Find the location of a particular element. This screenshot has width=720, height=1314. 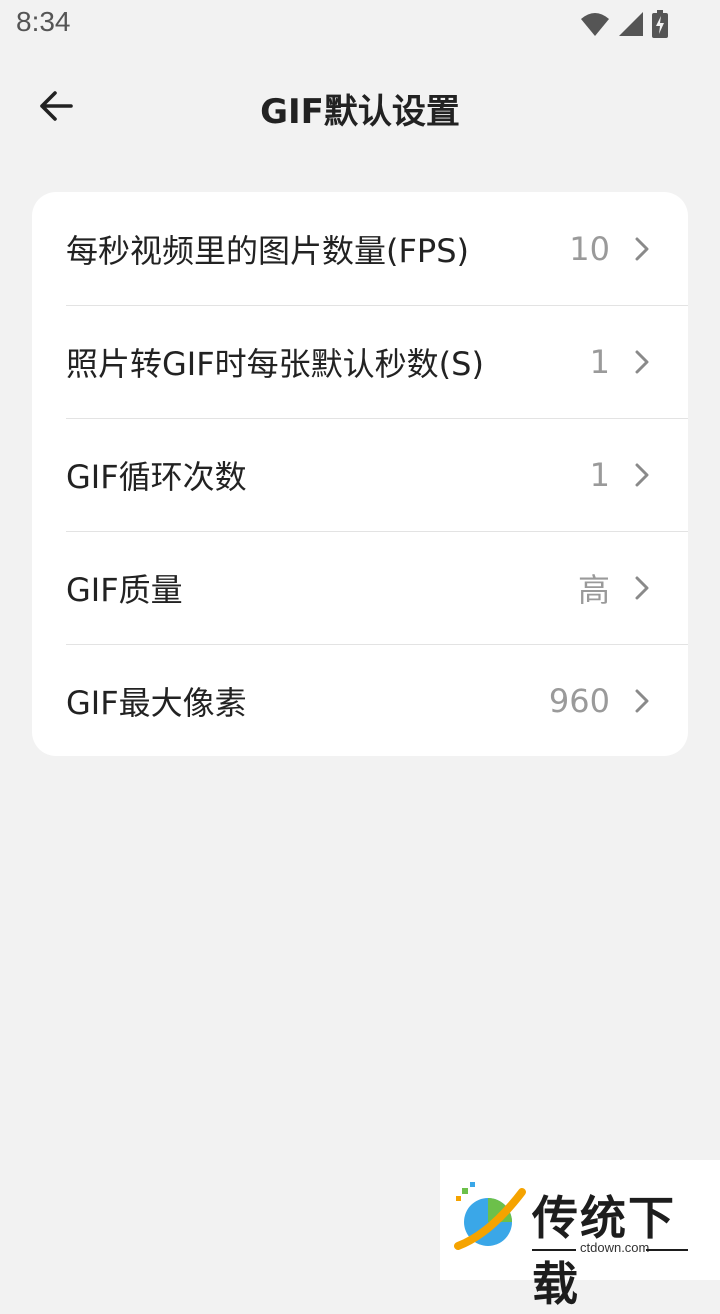

wifi-icon is located at coordinates (595, 24).